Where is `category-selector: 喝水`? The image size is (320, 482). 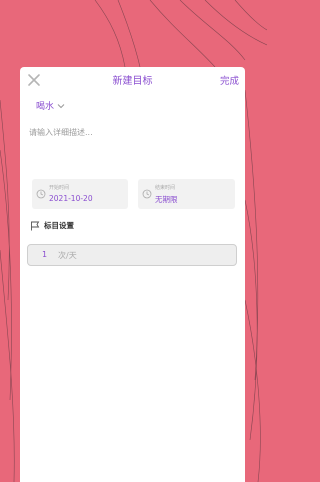
category-selector: 喝水 is located at coordinates (50, 105).